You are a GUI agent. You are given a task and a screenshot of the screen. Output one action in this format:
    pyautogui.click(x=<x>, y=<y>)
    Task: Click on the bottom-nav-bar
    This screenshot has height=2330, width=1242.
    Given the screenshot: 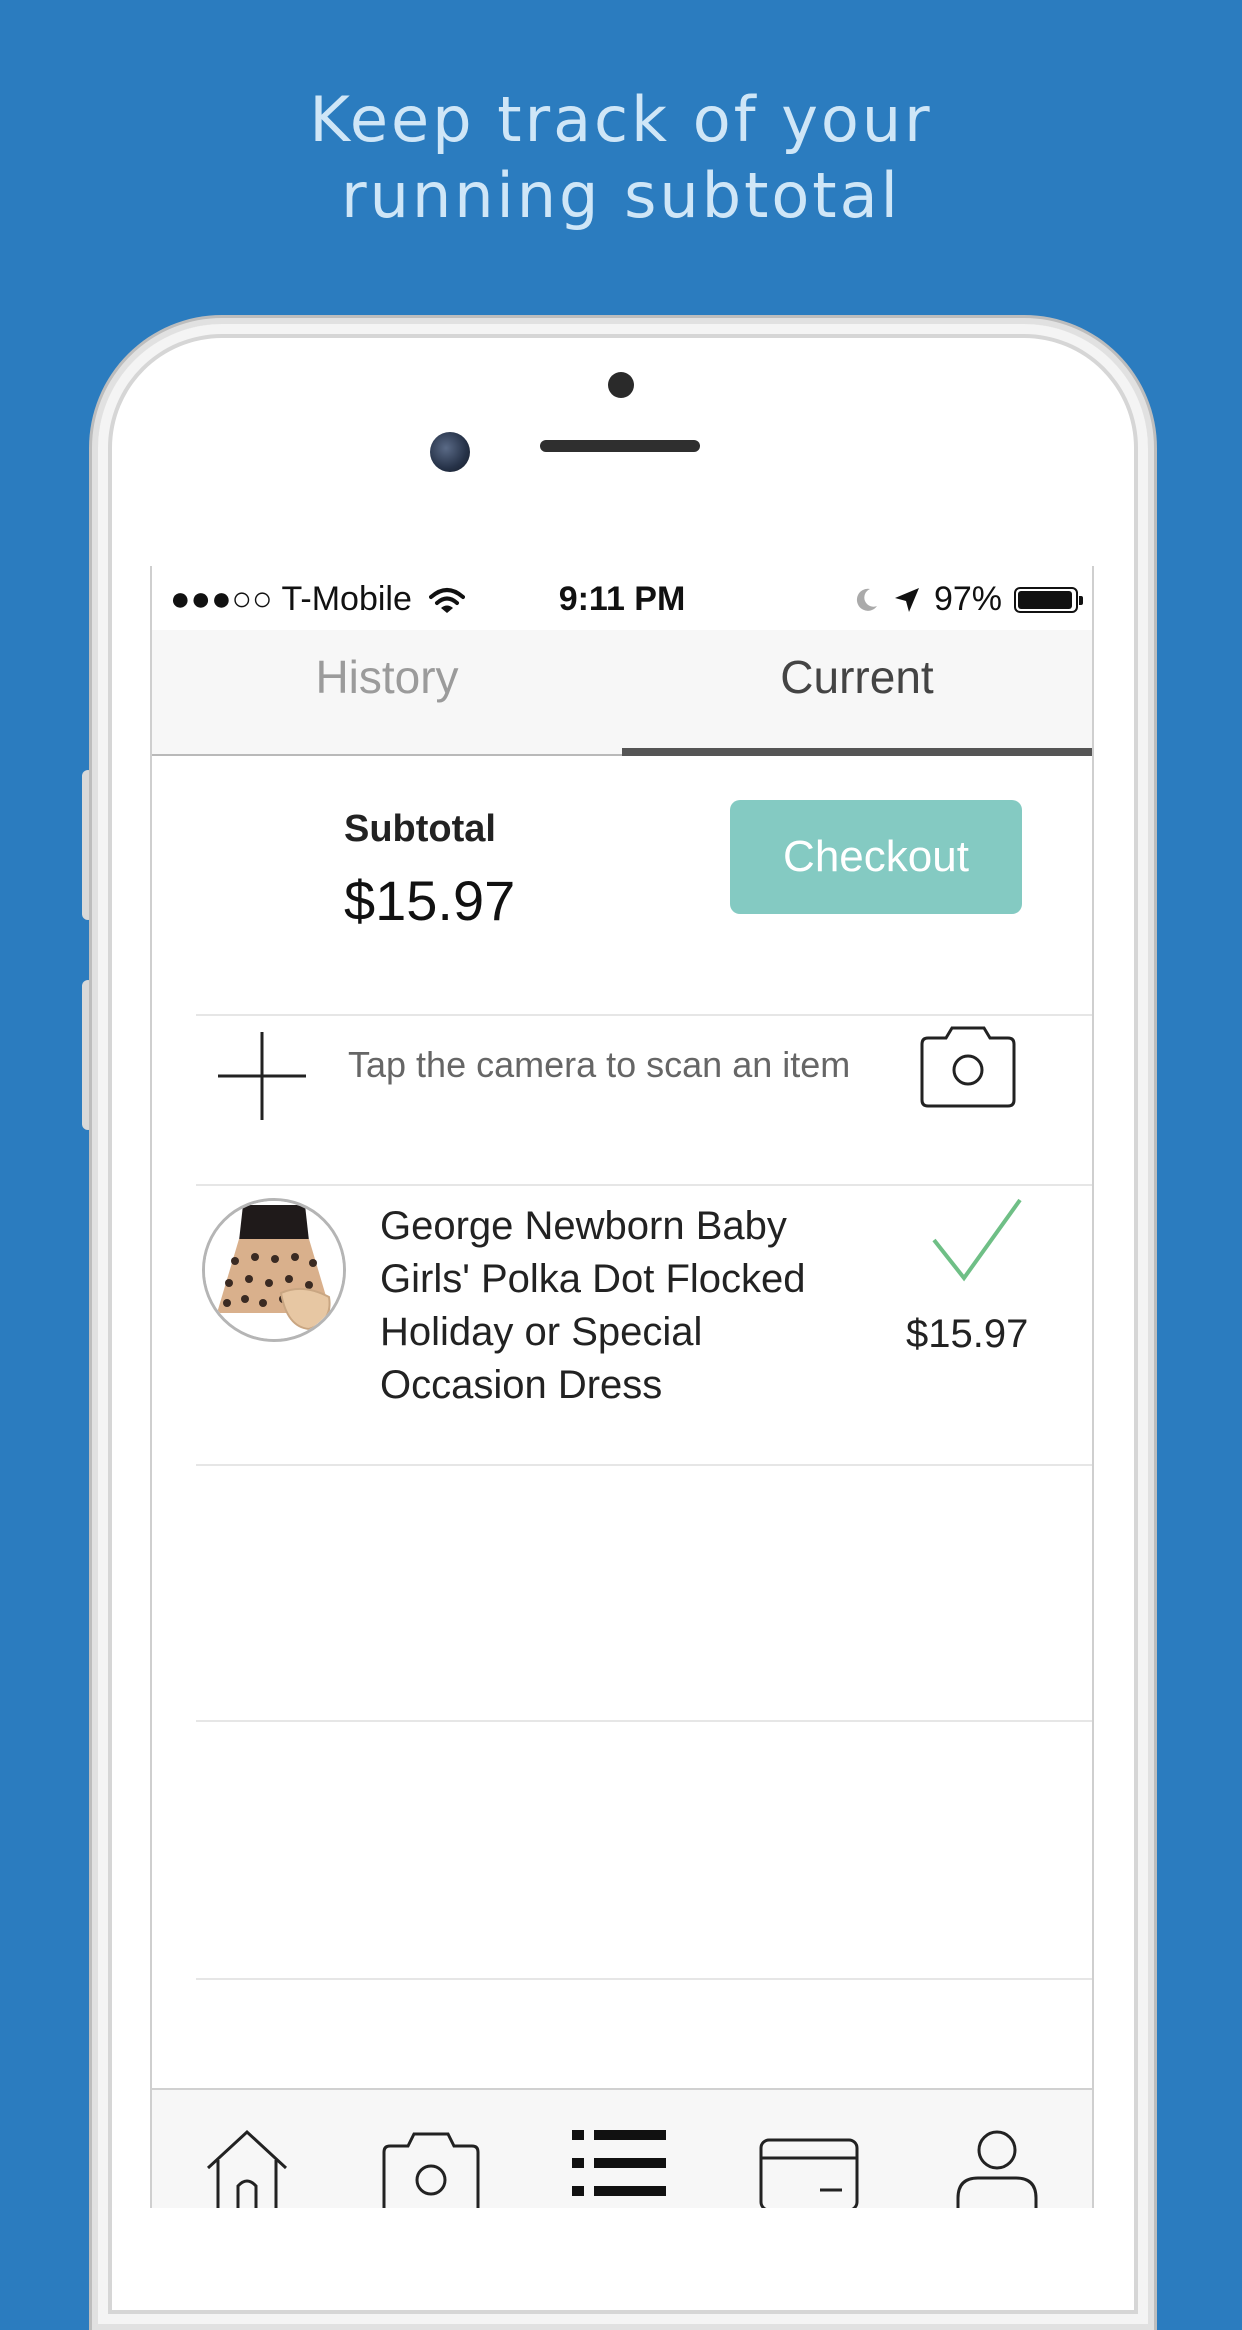 What is the action you would take?
    pyautogui.click(x=622, y=2148)
    